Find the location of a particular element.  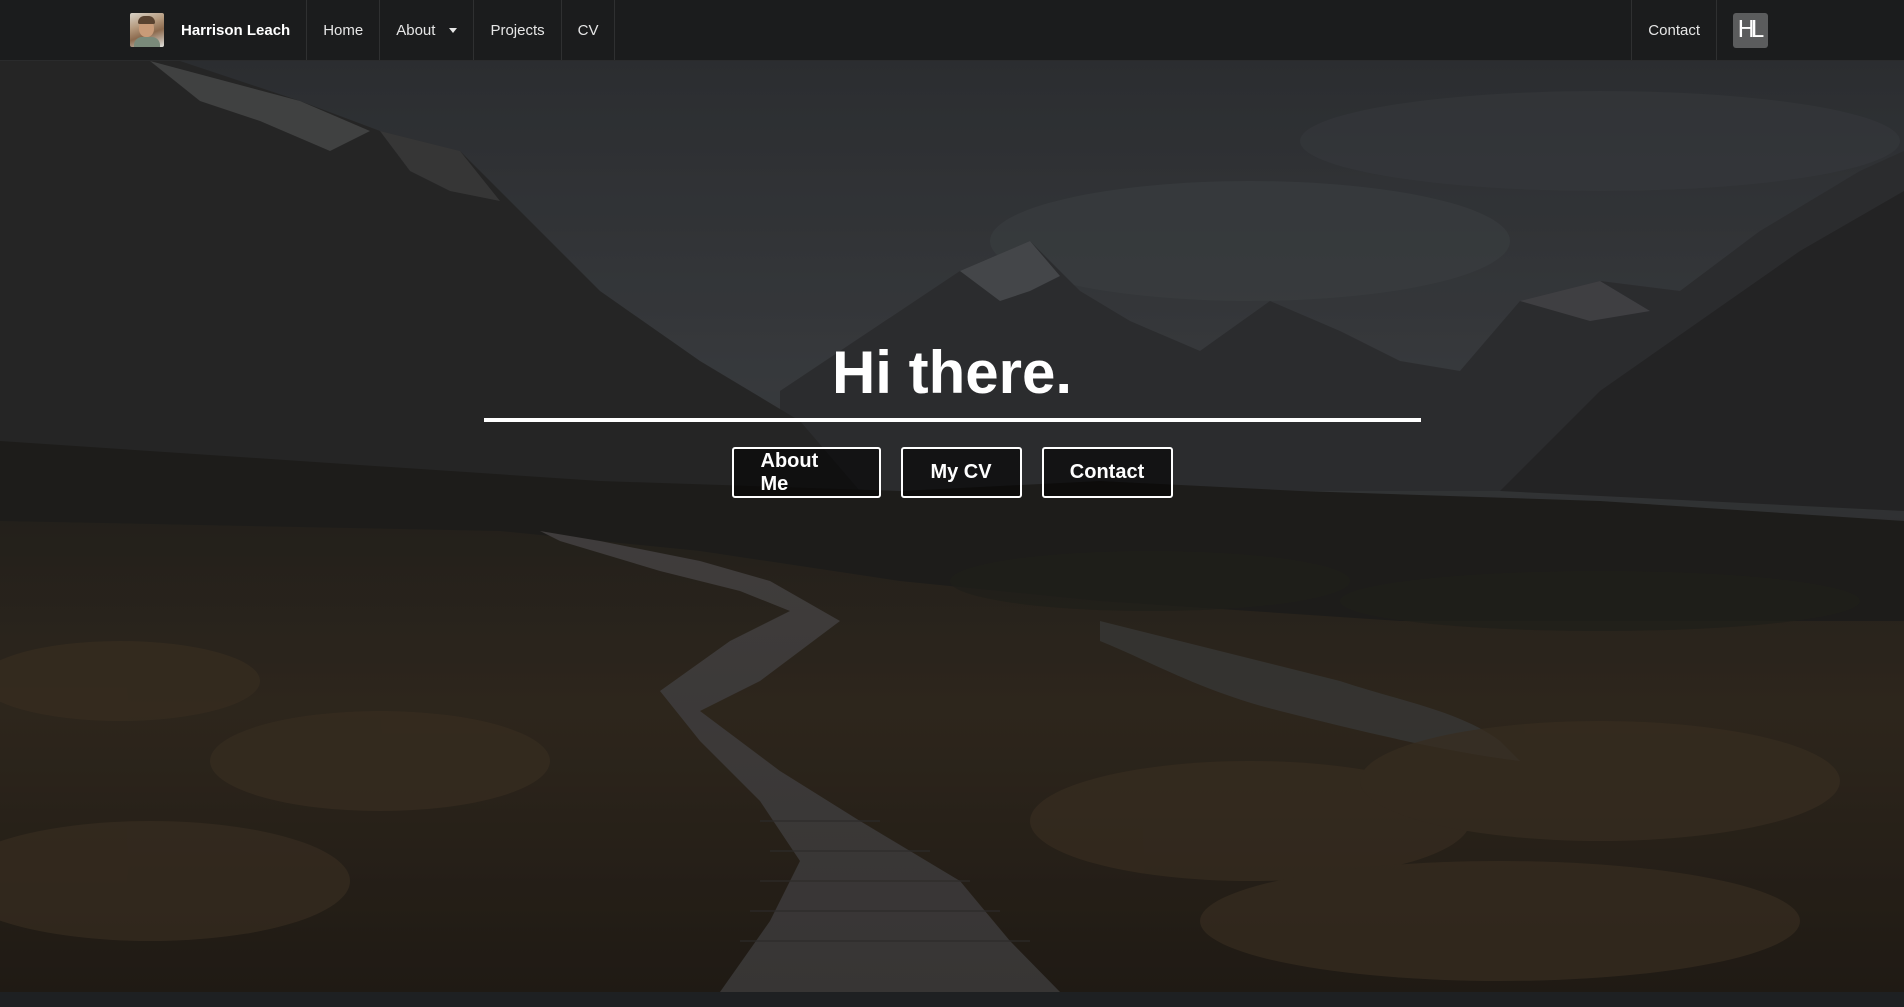

nav-item-label: Projects is located at coordinates (517, 30).